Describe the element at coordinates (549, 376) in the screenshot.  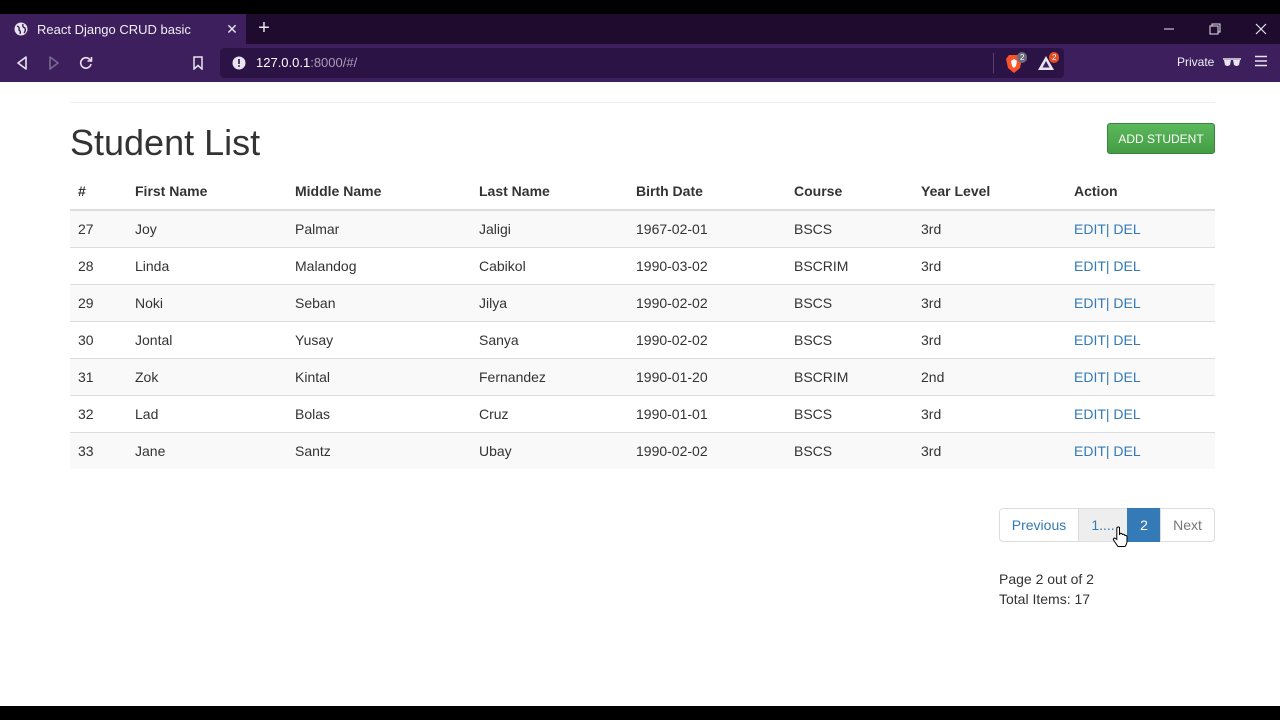
I see `cell-last-name: Fernandez` at that location.